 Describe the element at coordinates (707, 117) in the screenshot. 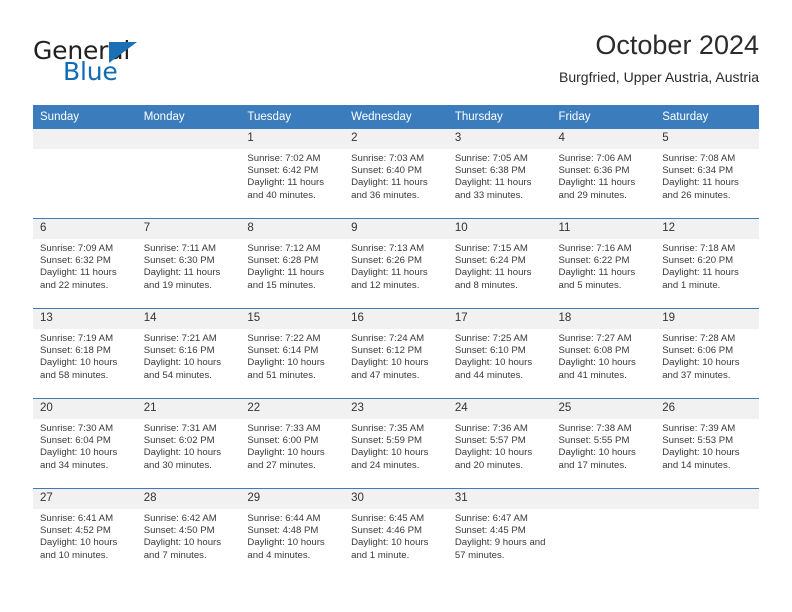

I see `weekday-header-saturday: Saturday` at that location.